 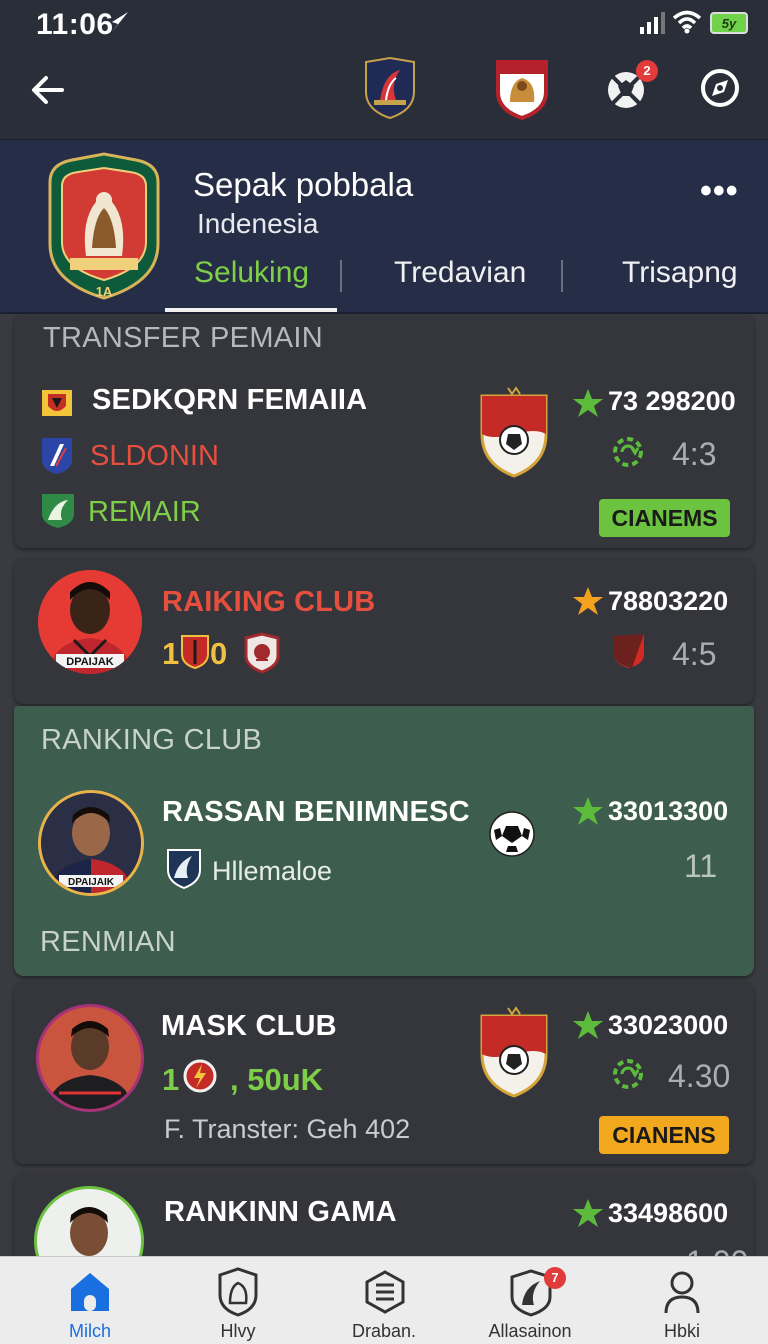 What do you see at coordinates (154, 456) in the screenshot?
I see `from-club-label: SLDONIN` at bounding box center [154, 456].